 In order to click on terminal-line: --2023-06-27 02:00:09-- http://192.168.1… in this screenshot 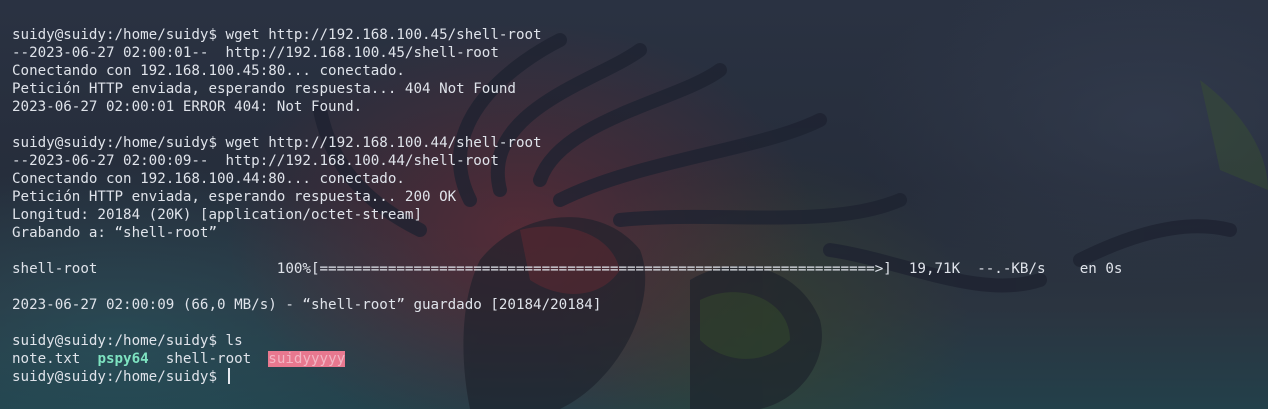, I will do `click(255, 161)`.